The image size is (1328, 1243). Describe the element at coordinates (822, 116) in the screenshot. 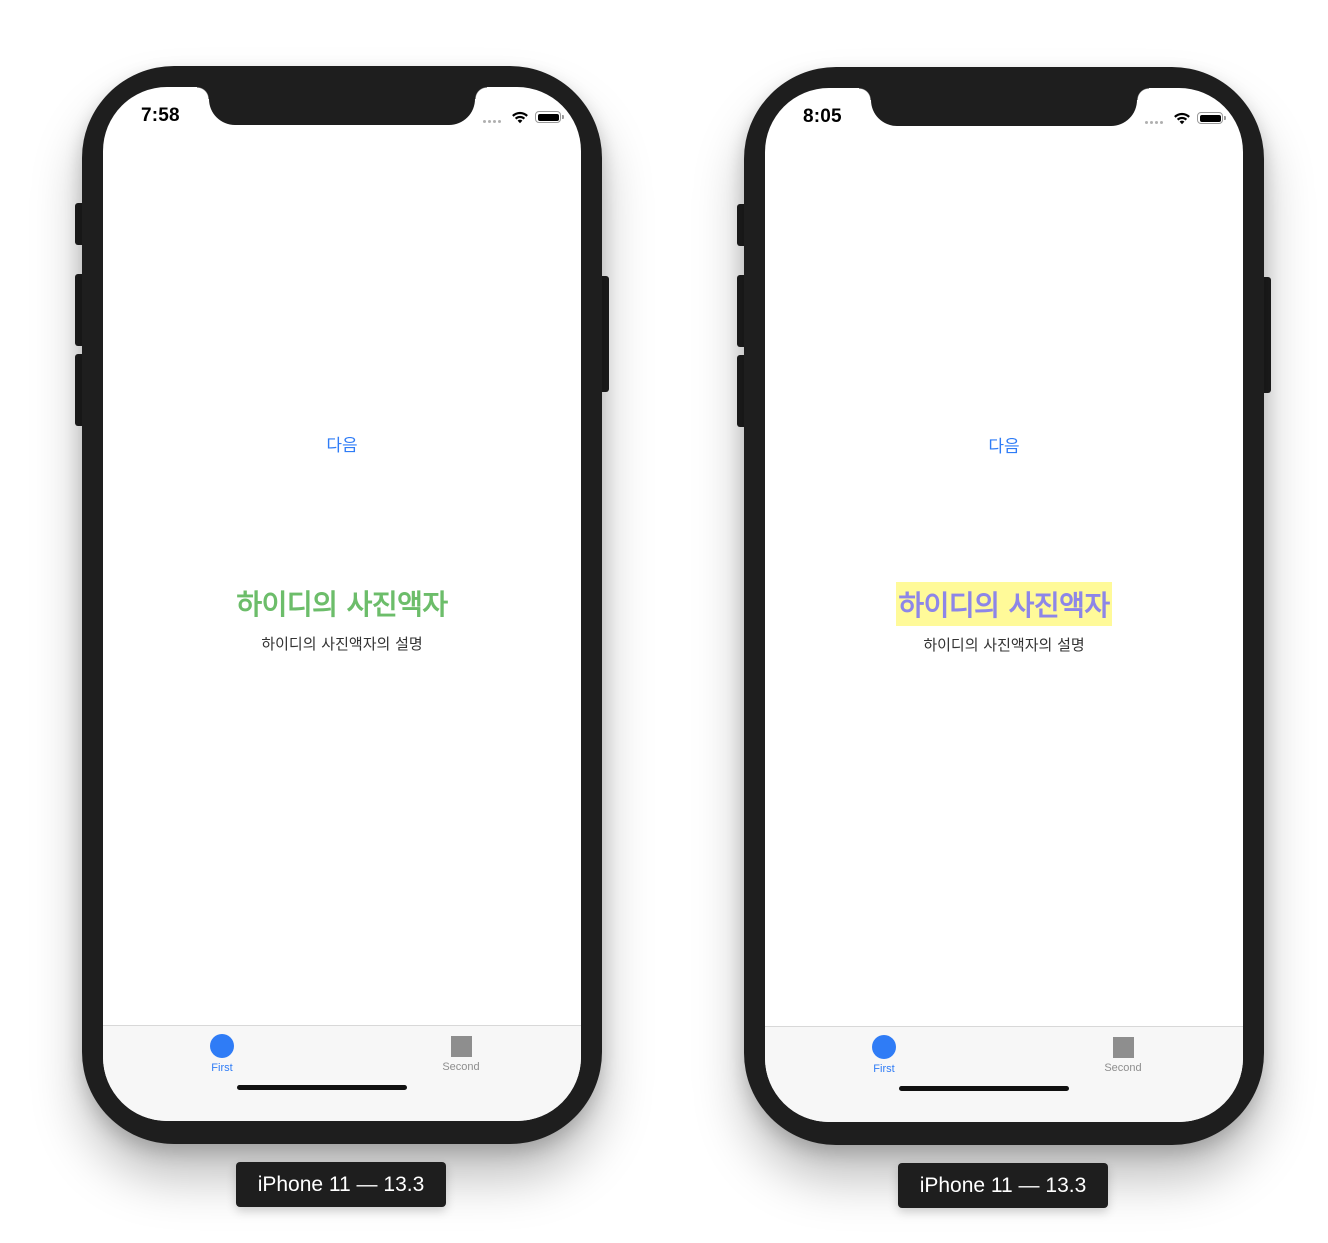

I see `status-time: 8:05` at that location.